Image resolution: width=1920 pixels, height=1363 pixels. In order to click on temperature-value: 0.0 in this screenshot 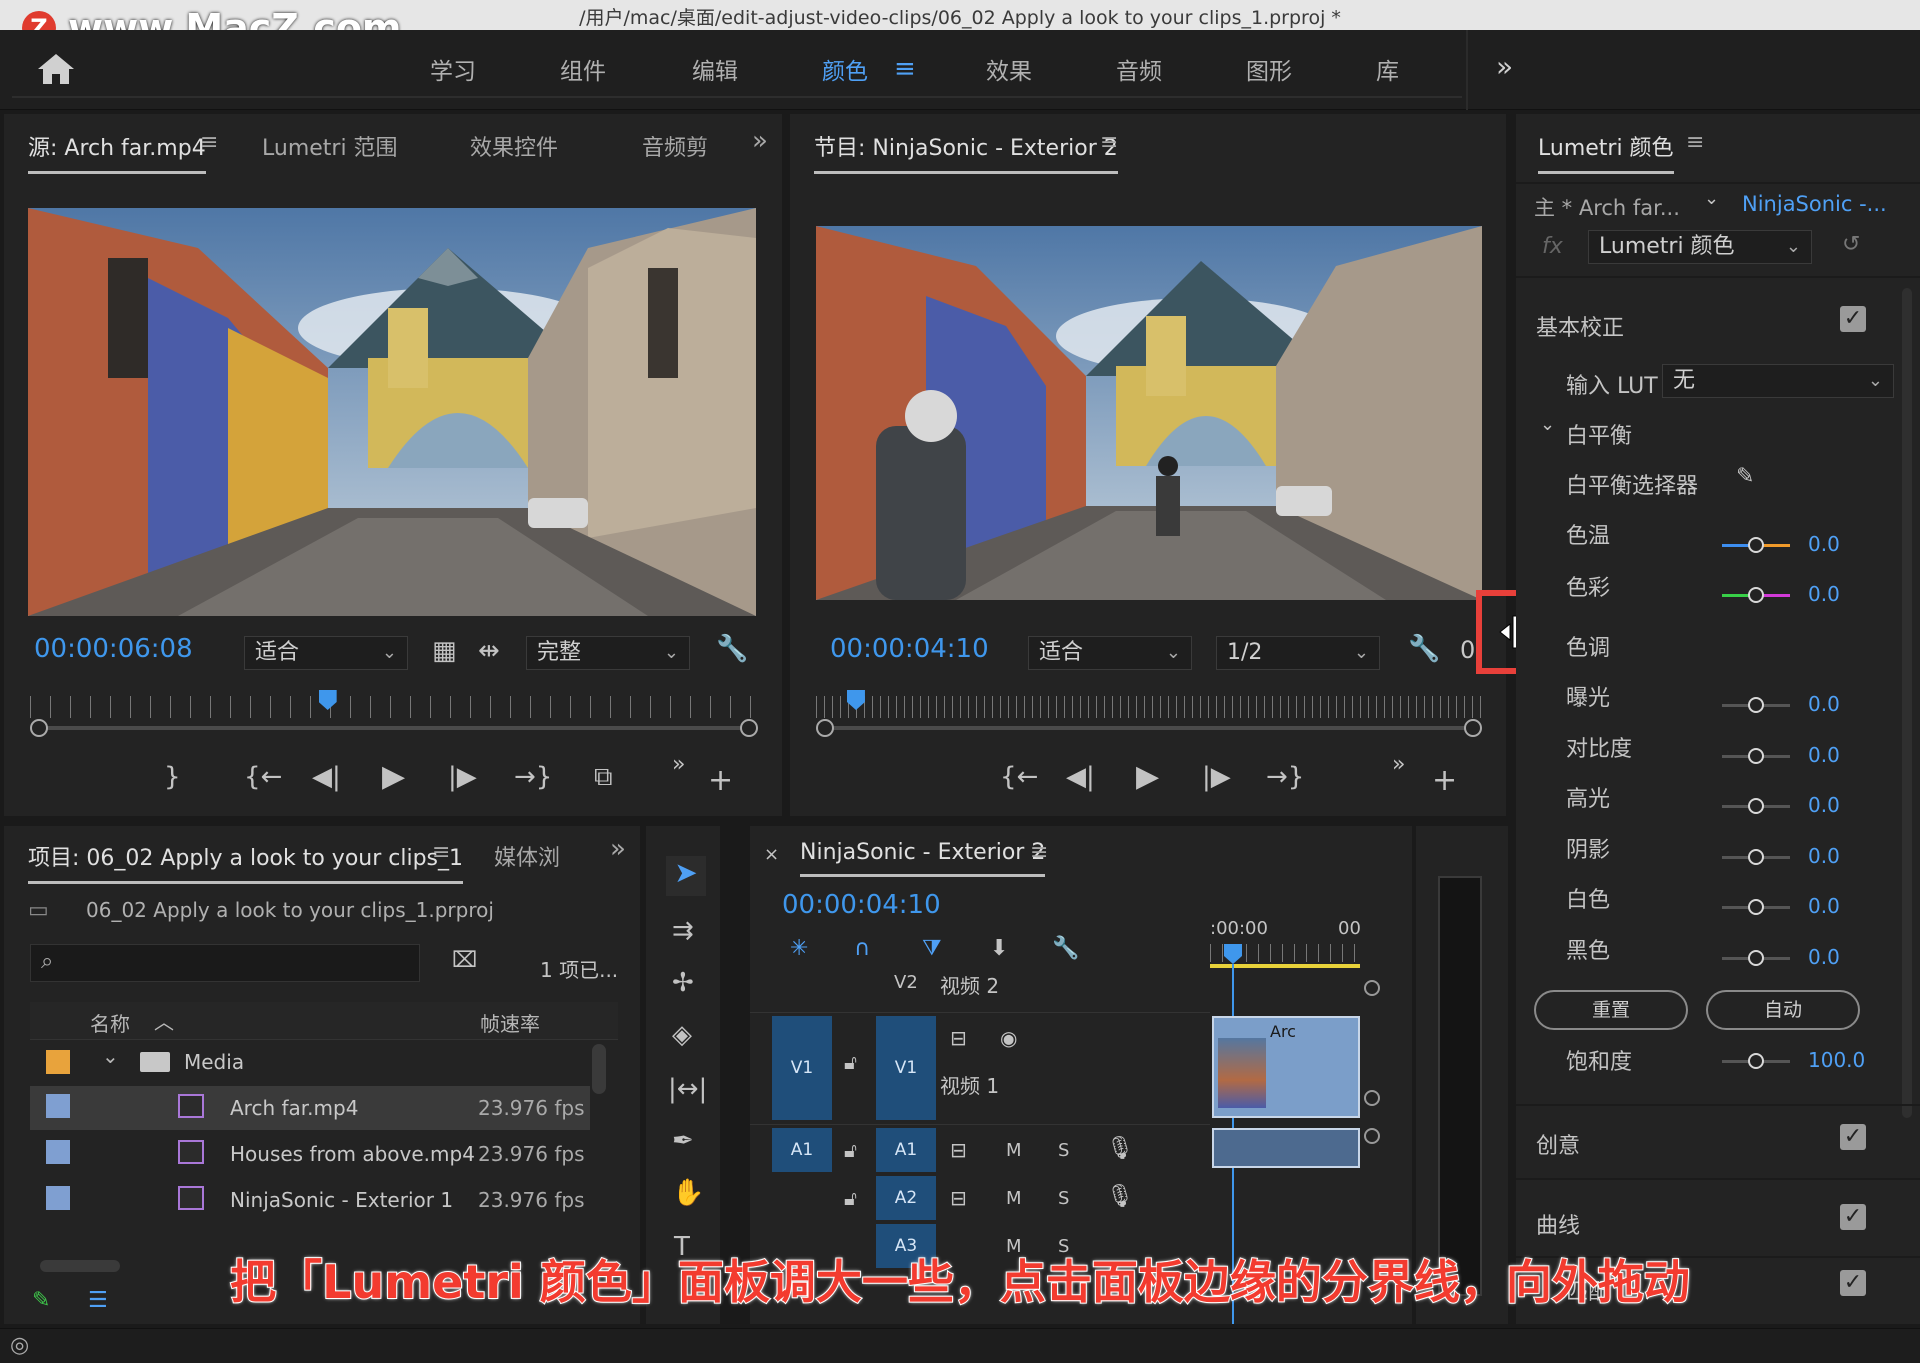, I will do `click(1824, 544)`.